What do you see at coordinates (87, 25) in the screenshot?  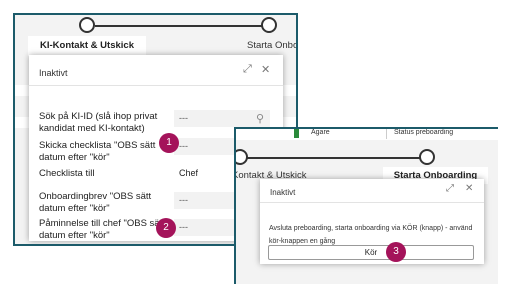 I see `stage-marker-ki-kontakt` at bounding box center [87, 25].